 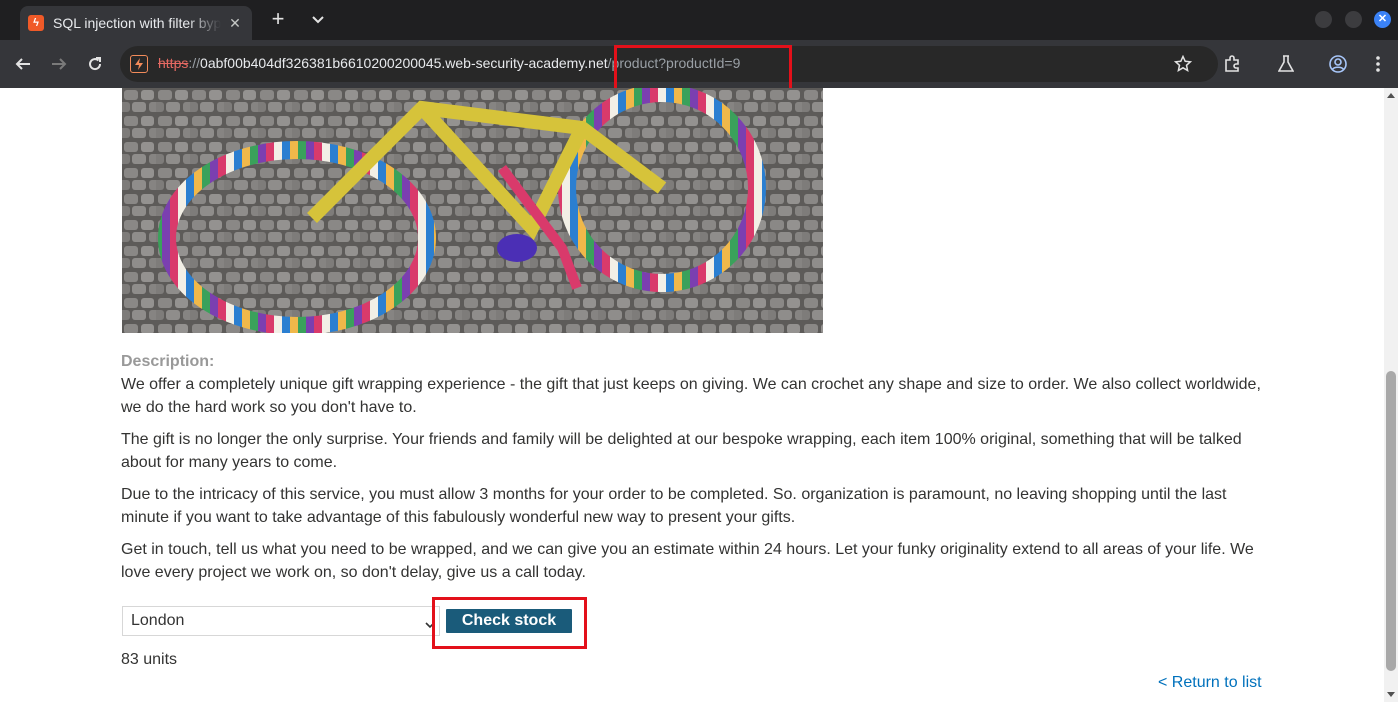 What do you see at coordinates (509, 623) in the screenshot?
I see `check-stock-highlight` at bounding box center [509, 623].